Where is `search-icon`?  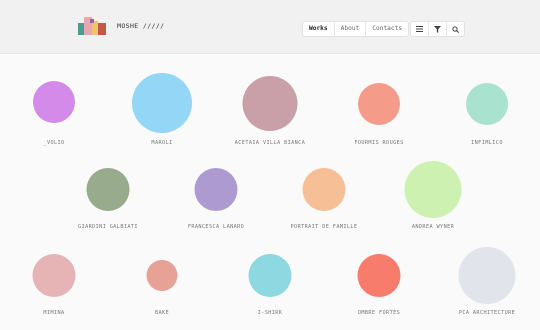 search-icon is located at coordinates (455, 29).